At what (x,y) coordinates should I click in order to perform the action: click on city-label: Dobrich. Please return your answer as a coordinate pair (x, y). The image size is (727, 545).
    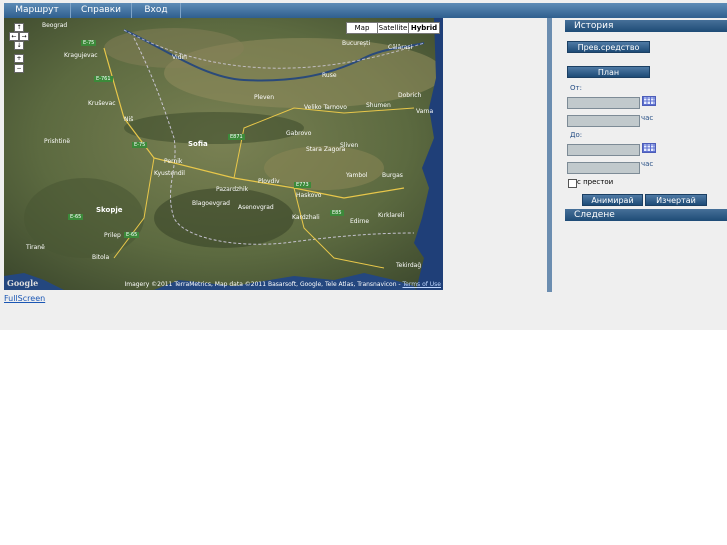
    Looking at the image, I should click on (410, 95).